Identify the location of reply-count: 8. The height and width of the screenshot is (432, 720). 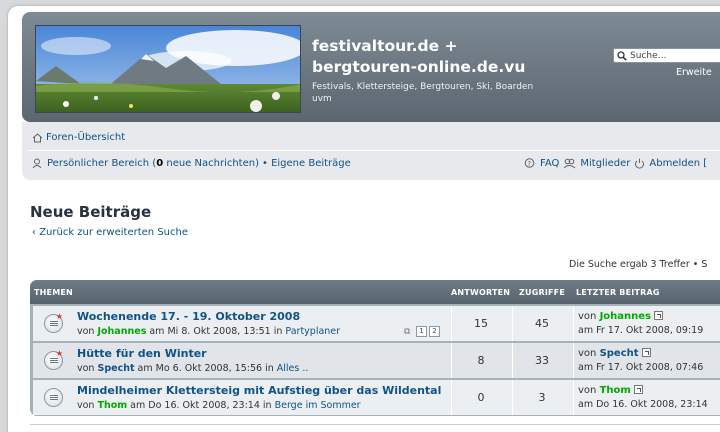
(481, 360).